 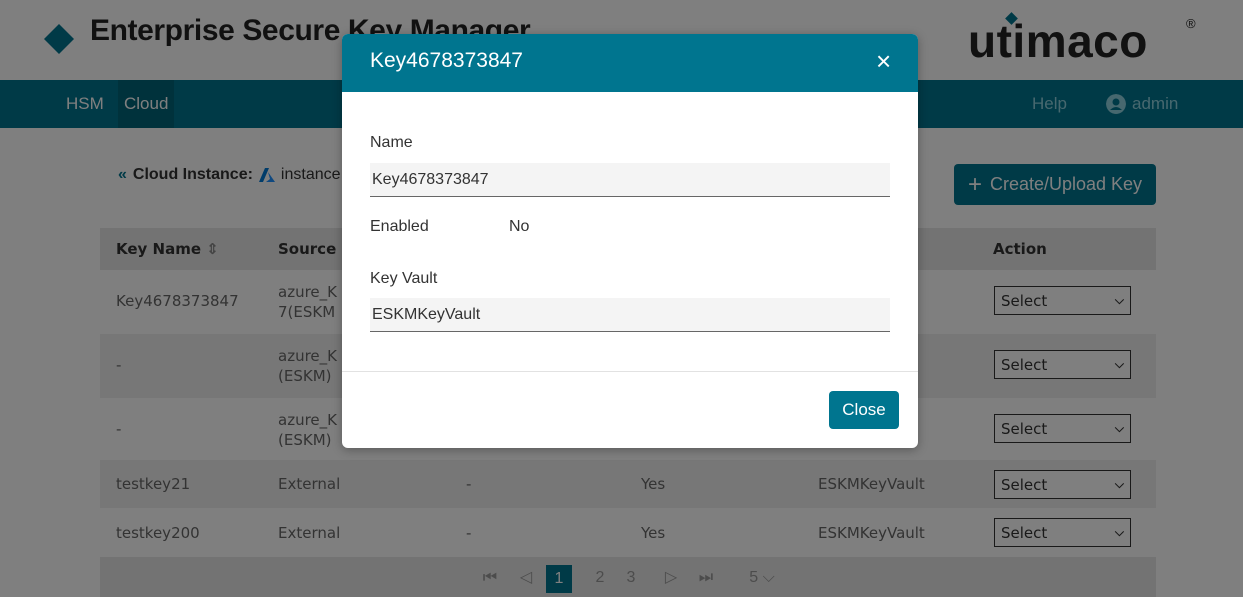 I want to click on name-label: Name, so click(x=391, y=142).